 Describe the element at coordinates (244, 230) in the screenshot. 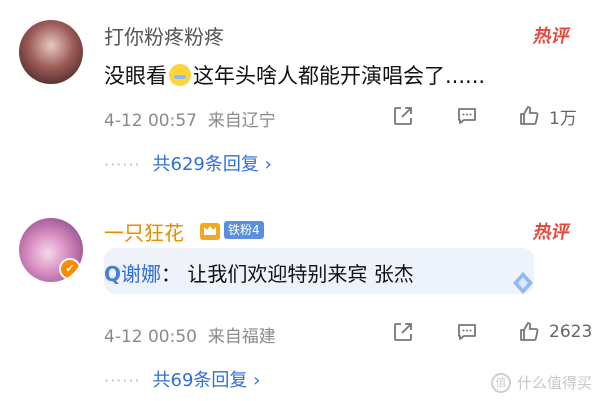

I see `fan-level-badge: 铁粉4` at that location.